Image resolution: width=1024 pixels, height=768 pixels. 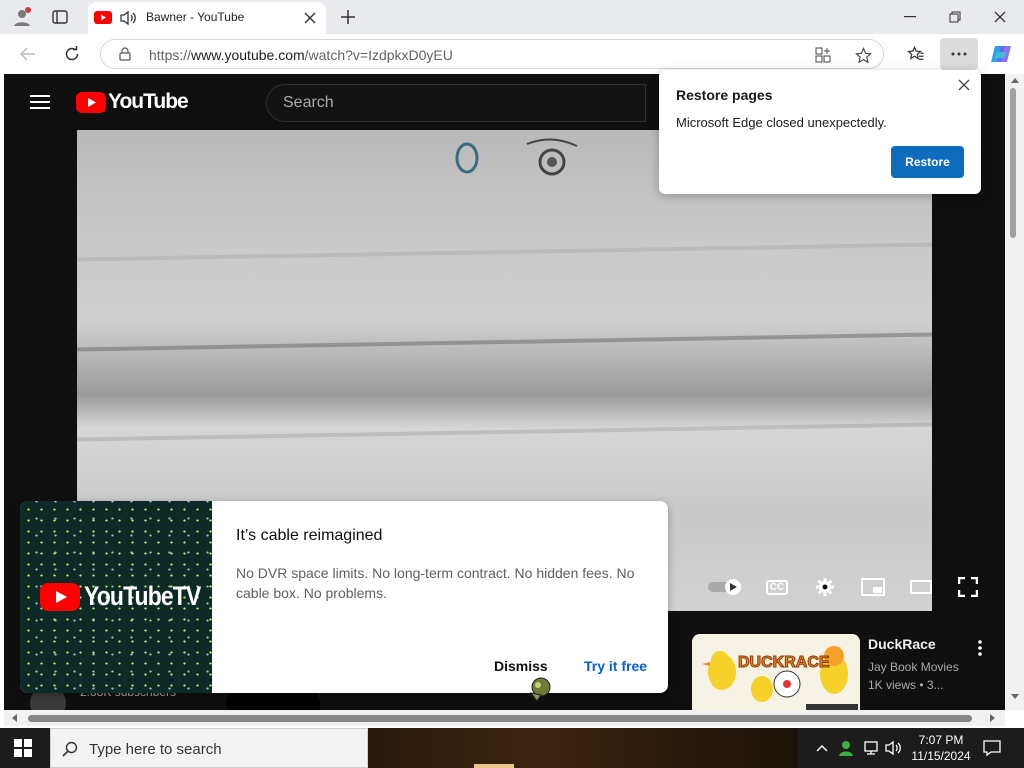 What do you see at coordinates (248, 55) in the screenshot?
I see `url-domain: www.youtube.com` at bounding box center [248, 55].